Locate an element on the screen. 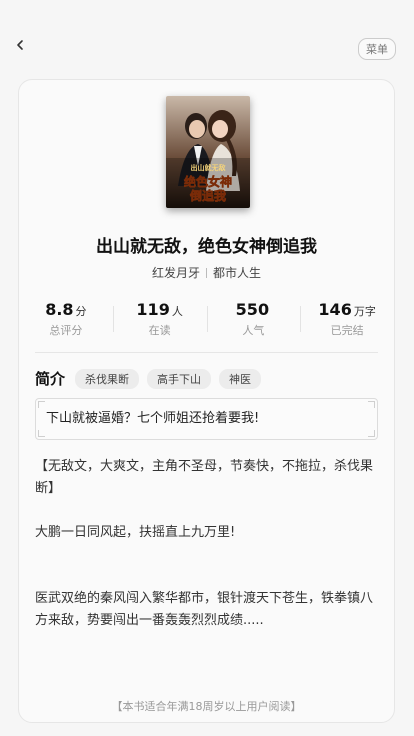 This screenshot has height=736, width=414. stat-readers: 119 人 在读 is located at coordinates (159, 320).